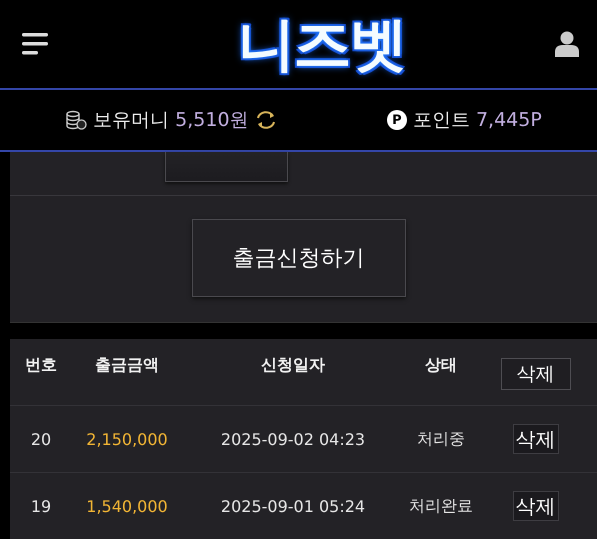 The image size is (597, 539). What do you see at coordinates (127, 506) in the screenshot?
I see `withdraw-amount: 1,540,000` at bounding box center [127, 506].